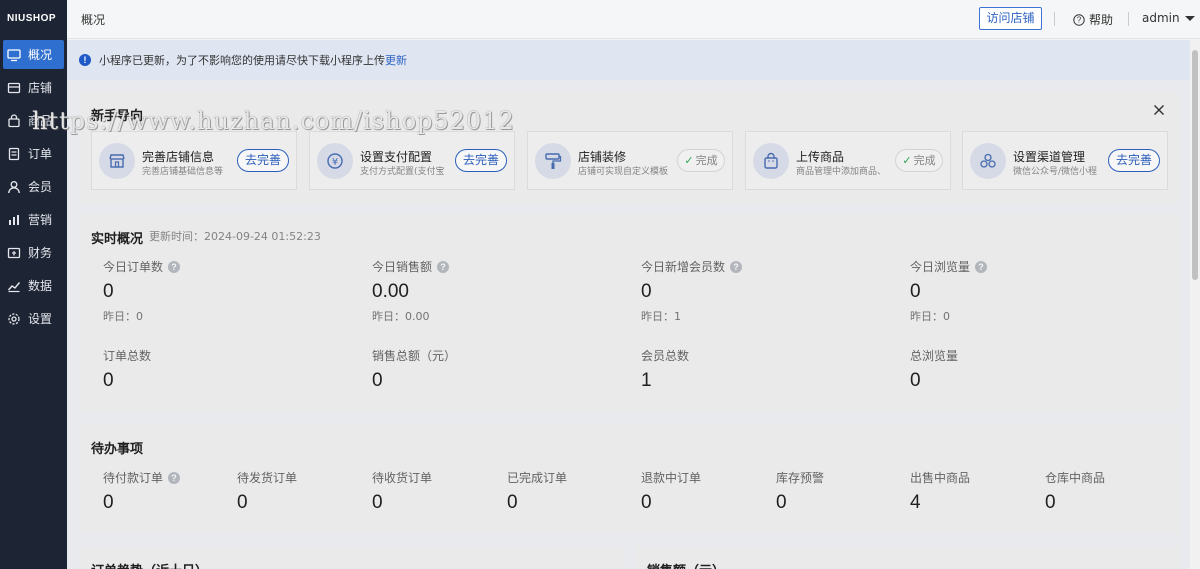 This screenshot has height=569, width=1200. Describe the element at coordinates (646, 380) in the screenshot. I see `stat-value: 1` at that location.